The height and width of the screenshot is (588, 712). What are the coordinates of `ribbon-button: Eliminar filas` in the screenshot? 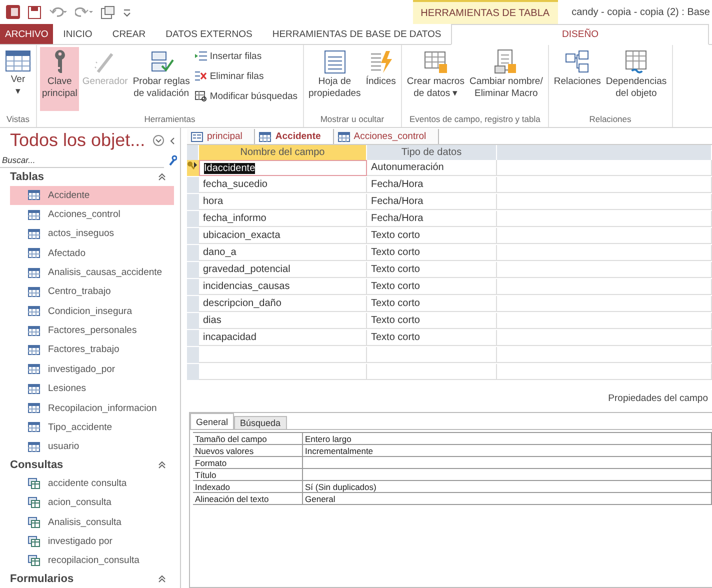 It's located at (246, 76).